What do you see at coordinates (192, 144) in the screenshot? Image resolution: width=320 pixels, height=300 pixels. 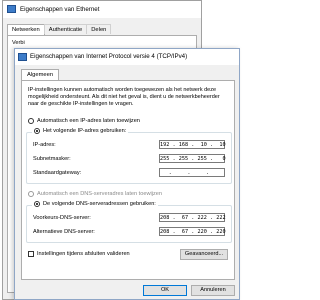 I see `ip-address-field: 192 . 168 . 10 . 10` at bounding box center [192, 144].